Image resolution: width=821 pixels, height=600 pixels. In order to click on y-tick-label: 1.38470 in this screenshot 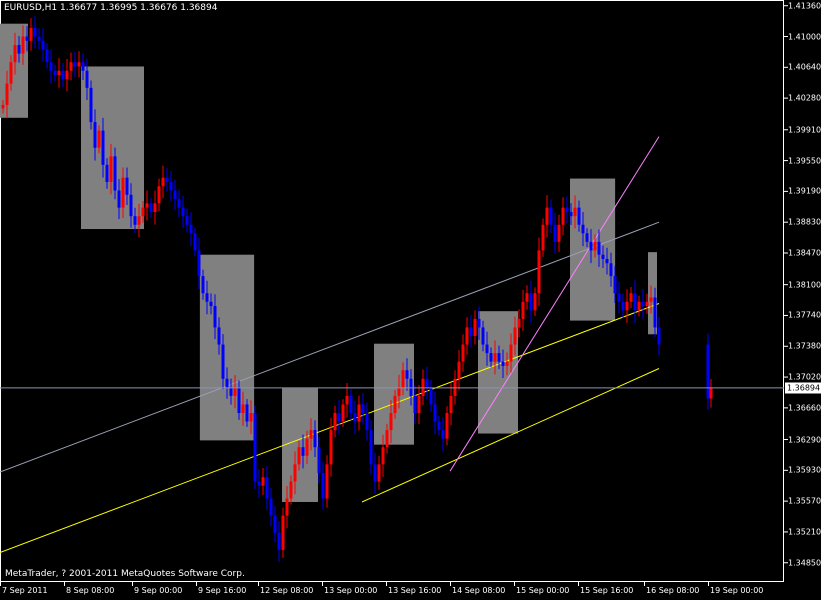, I will do `click(804, 253)`.